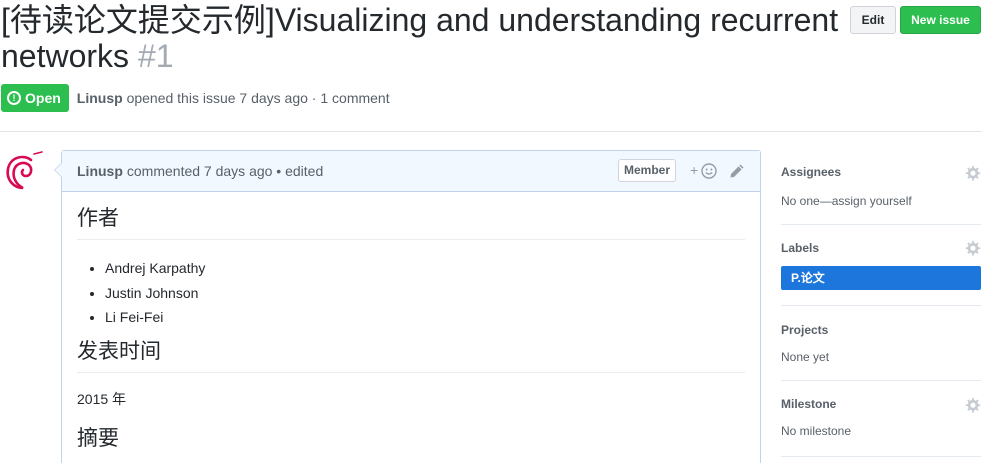 The width and height of the screenshot is (992, 463). What do you see at coordinates (881, 343) in the screenshot?
I see `projects-section: Projects None yet` at bounding box center [881, 343].